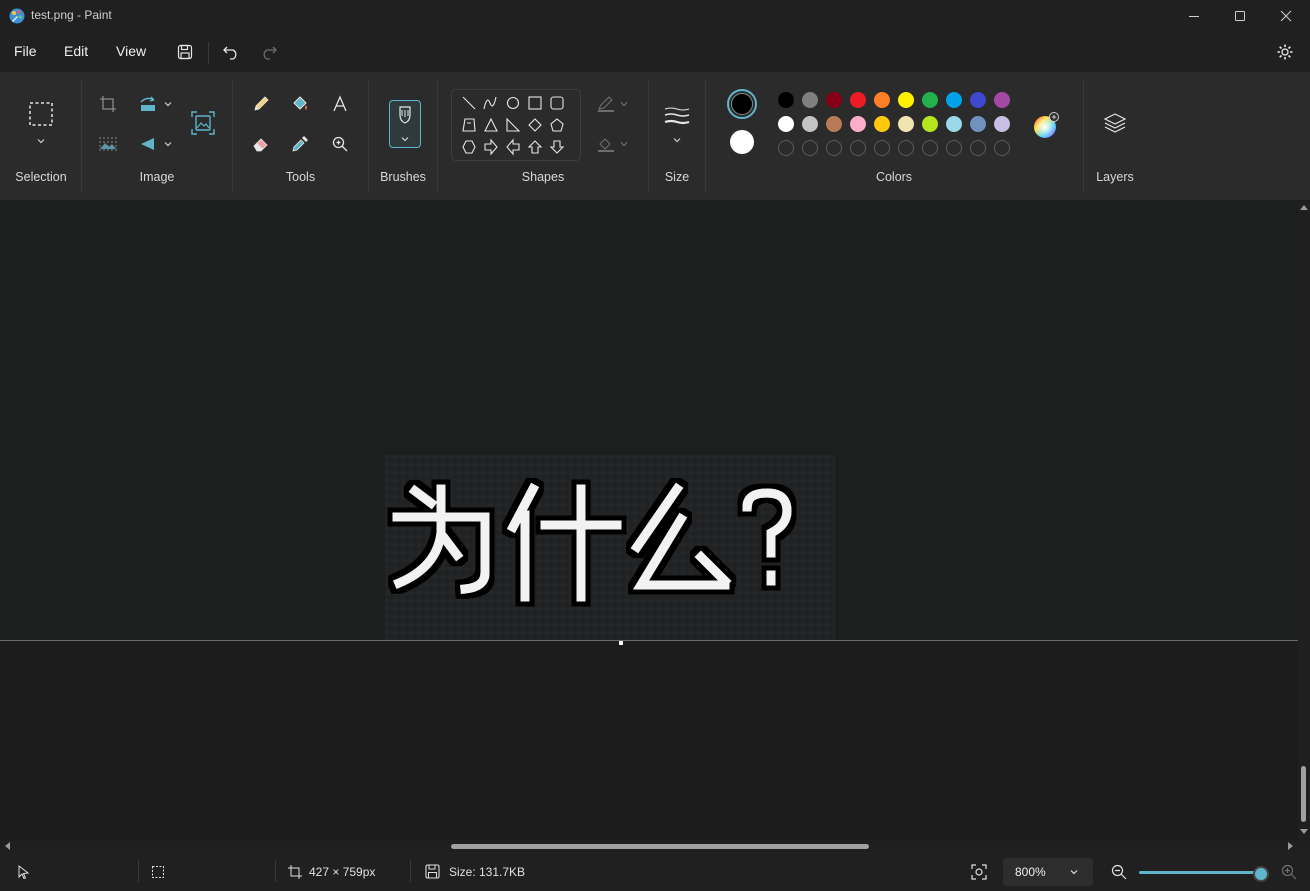 The width and height of the screenshot is (1310, 891). Describe the element at coordinates (76, 51) in the screenshot. I see `menu-edit: Edit` at that location.